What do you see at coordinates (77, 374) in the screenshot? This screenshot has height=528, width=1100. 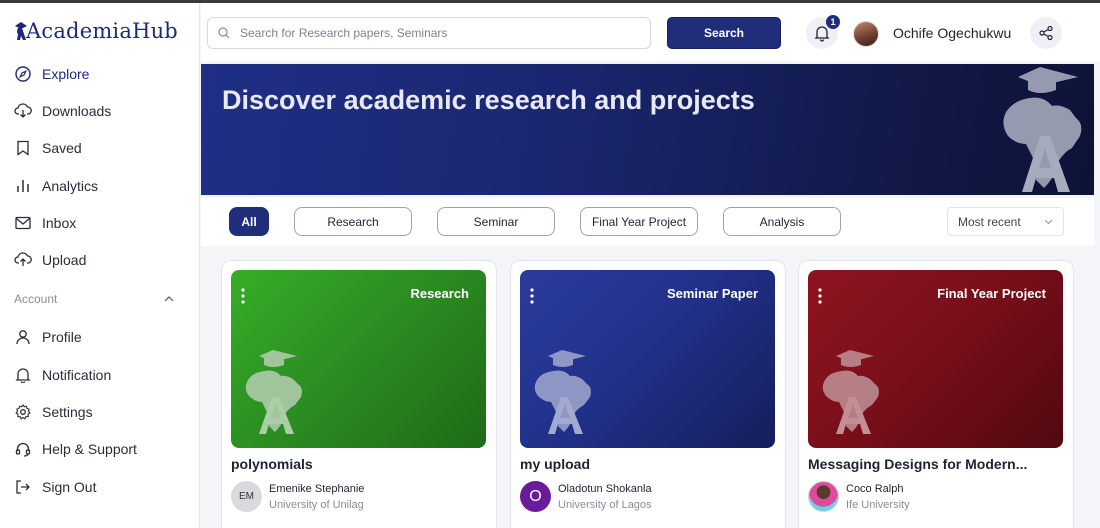 I see `sidebar-item-label: Notification` at bounding box center [77, 374].